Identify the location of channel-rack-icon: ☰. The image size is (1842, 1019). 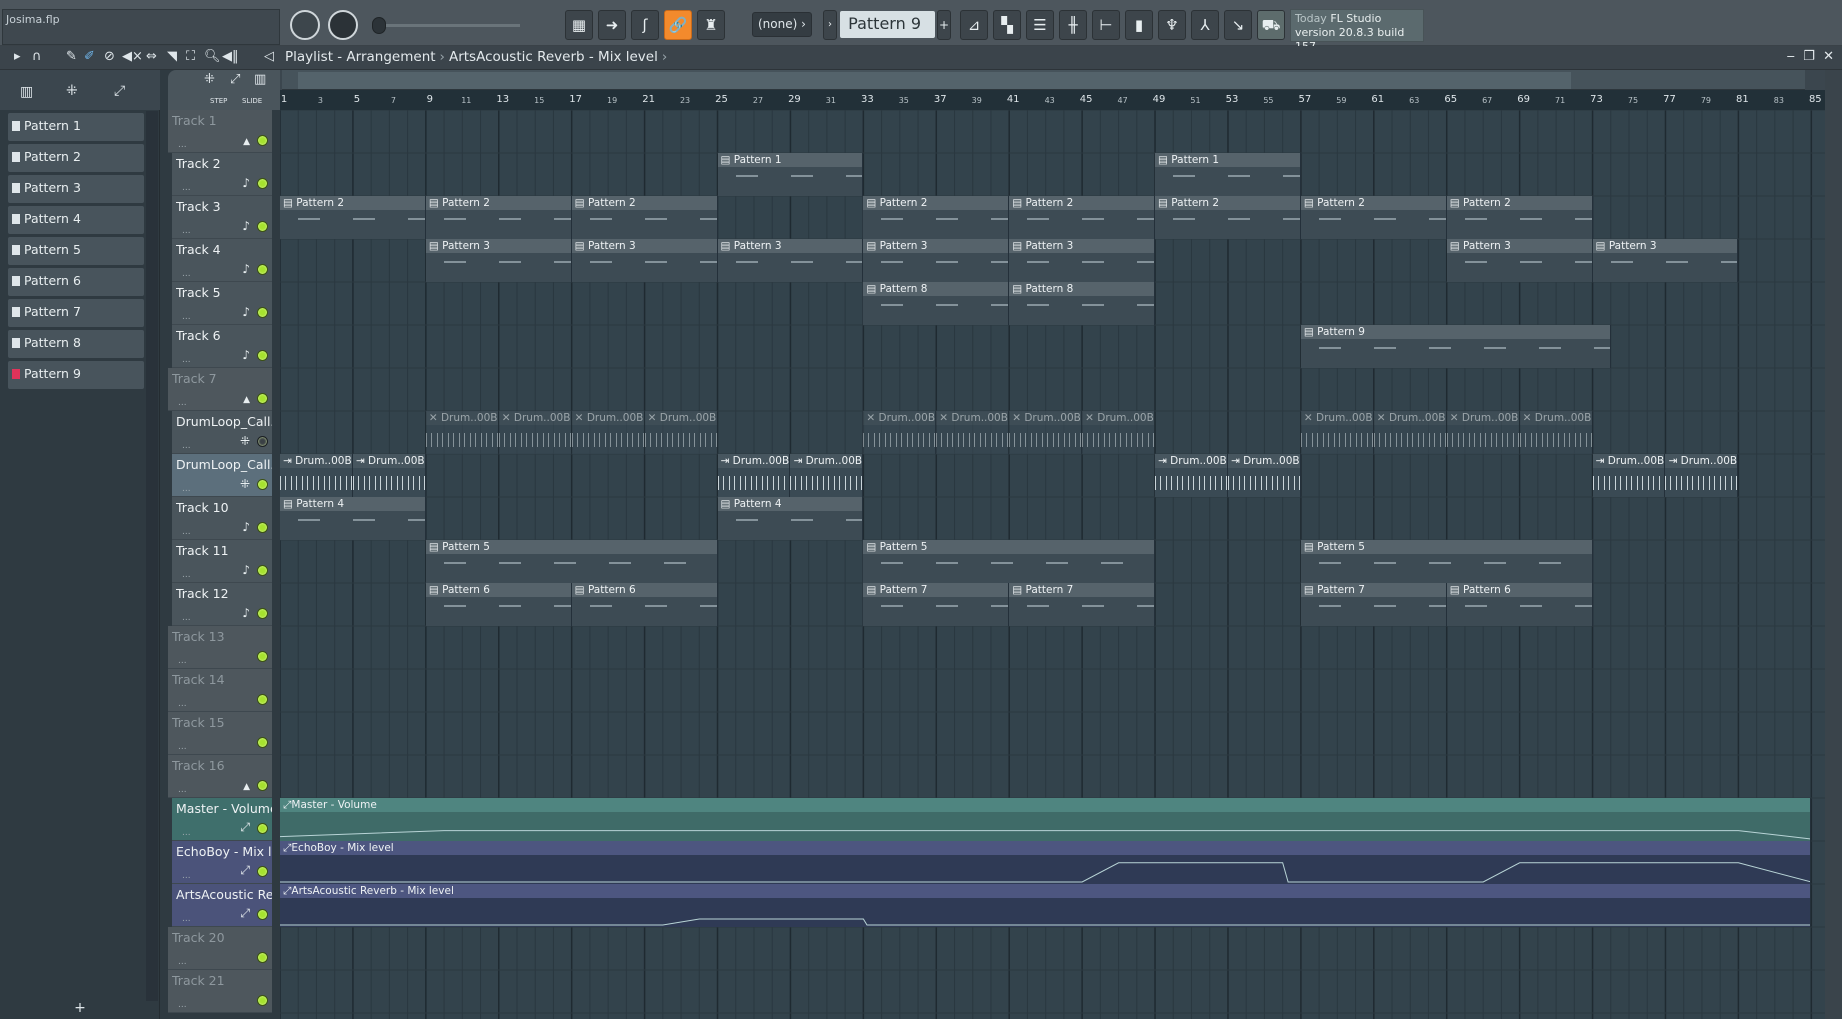
(1040, 25).